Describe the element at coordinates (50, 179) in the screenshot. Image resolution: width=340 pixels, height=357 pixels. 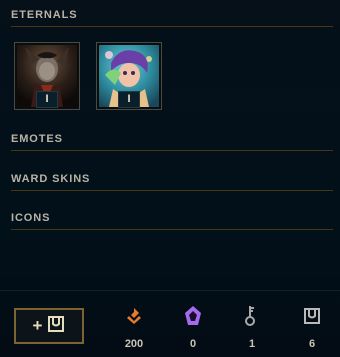
I see `section-title-ward-skins: WARD SKINS` at that location.